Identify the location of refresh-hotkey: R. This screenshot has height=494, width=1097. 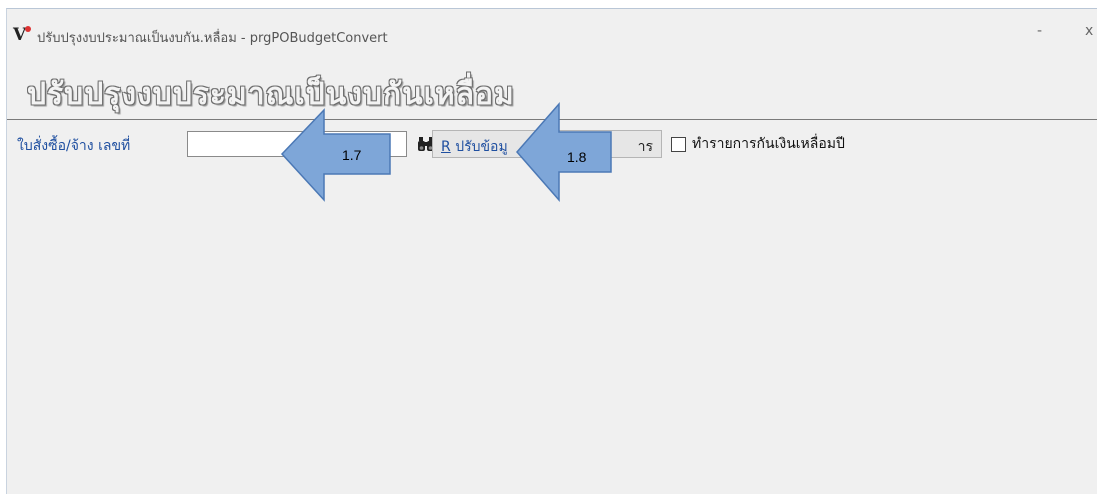
(446, 147).